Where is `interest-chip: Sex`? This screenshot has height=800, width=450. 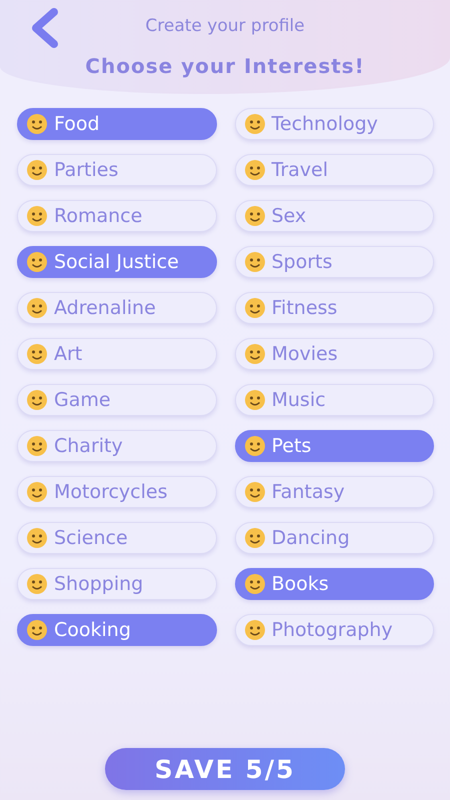 interest-chip: Sex is located at coordinates (334, 216).